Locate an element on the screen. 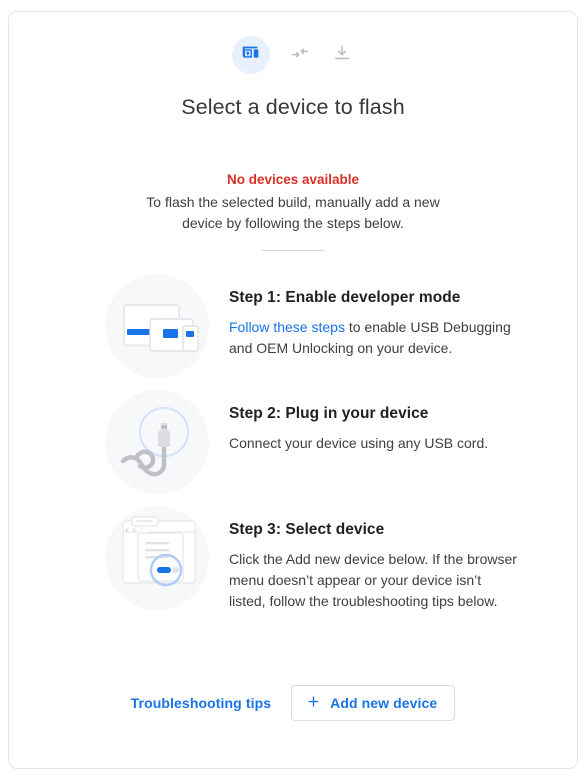  devices-icon-container is located at coordinates (251, 55).